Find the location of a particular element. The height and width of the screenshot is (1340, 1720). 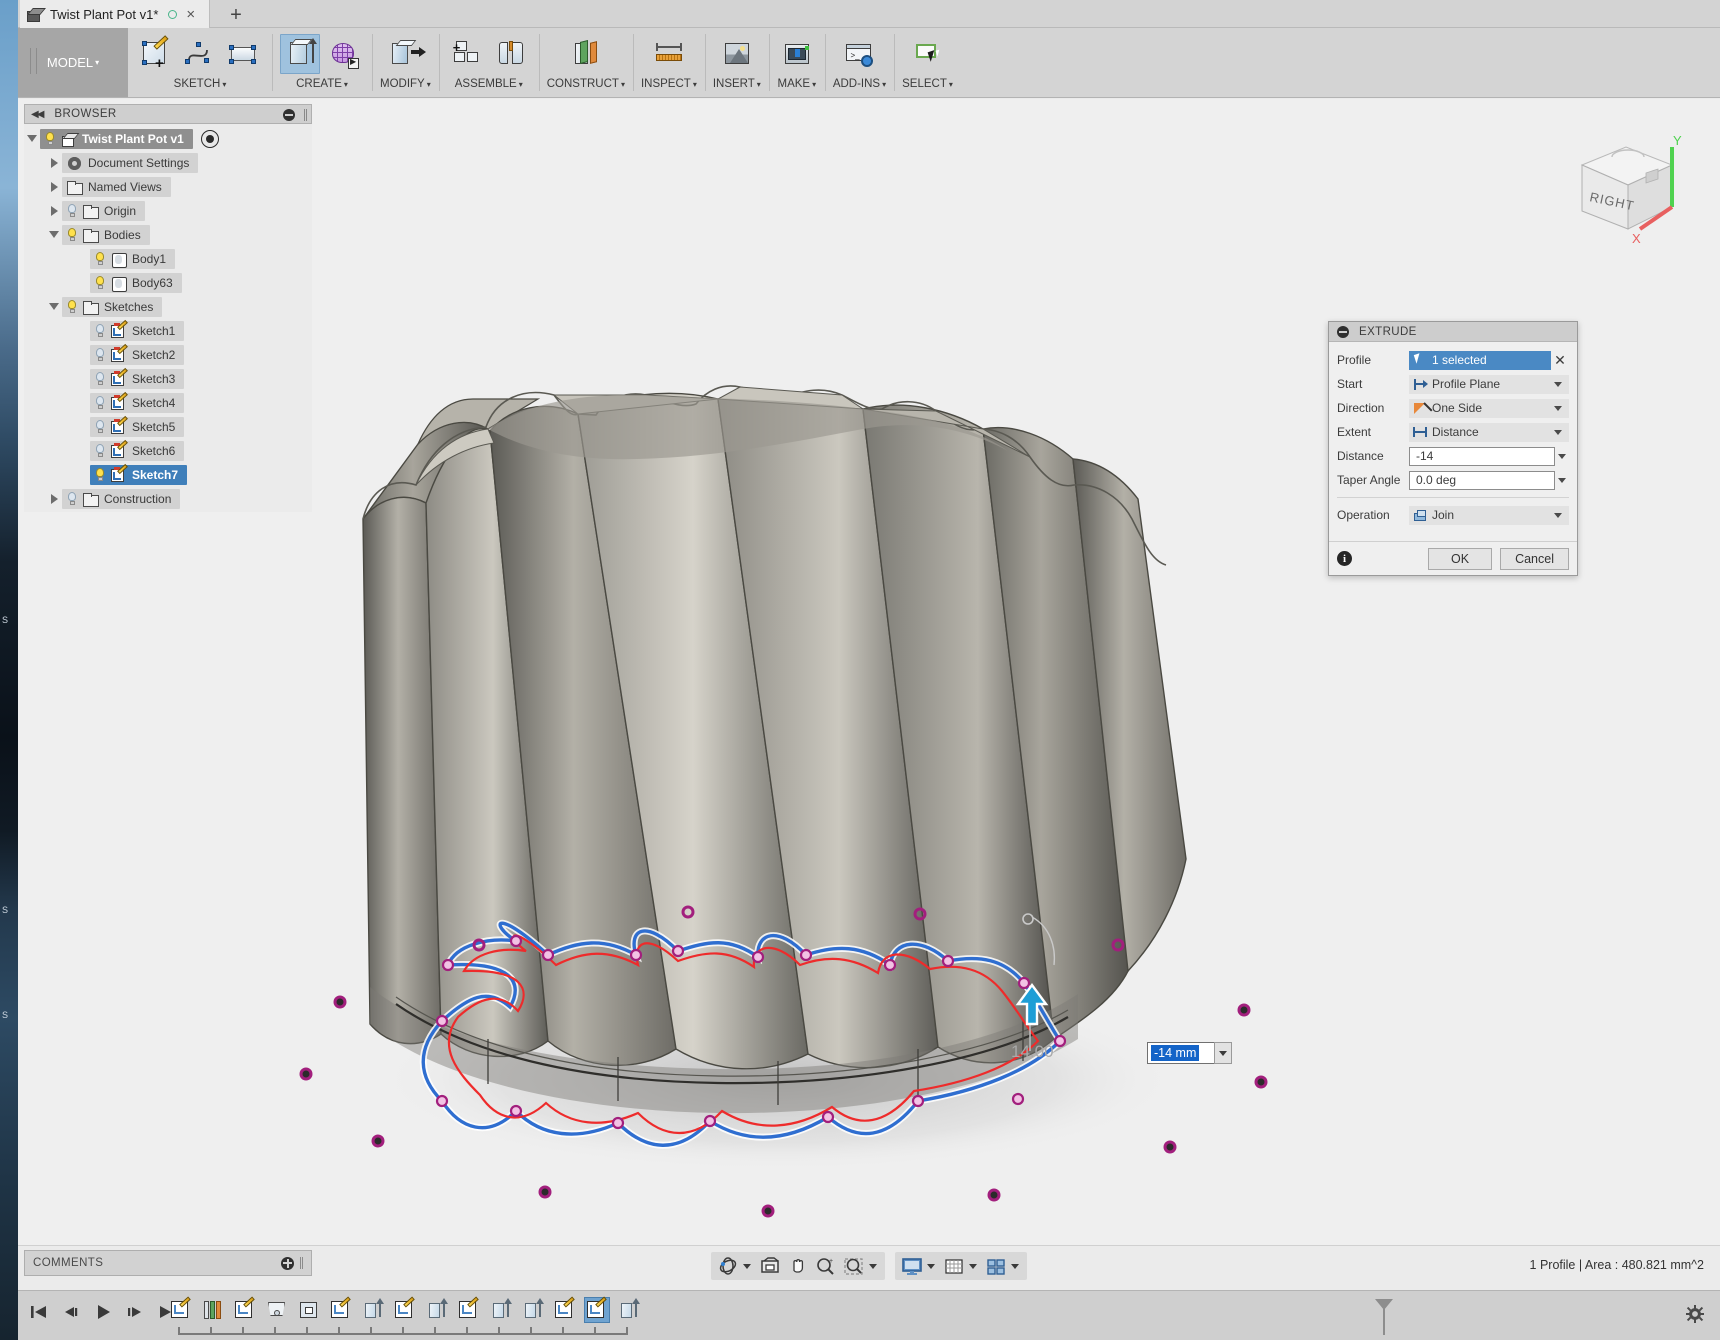

grid-snap-caret-icon is located at coordinates (973, 1266).